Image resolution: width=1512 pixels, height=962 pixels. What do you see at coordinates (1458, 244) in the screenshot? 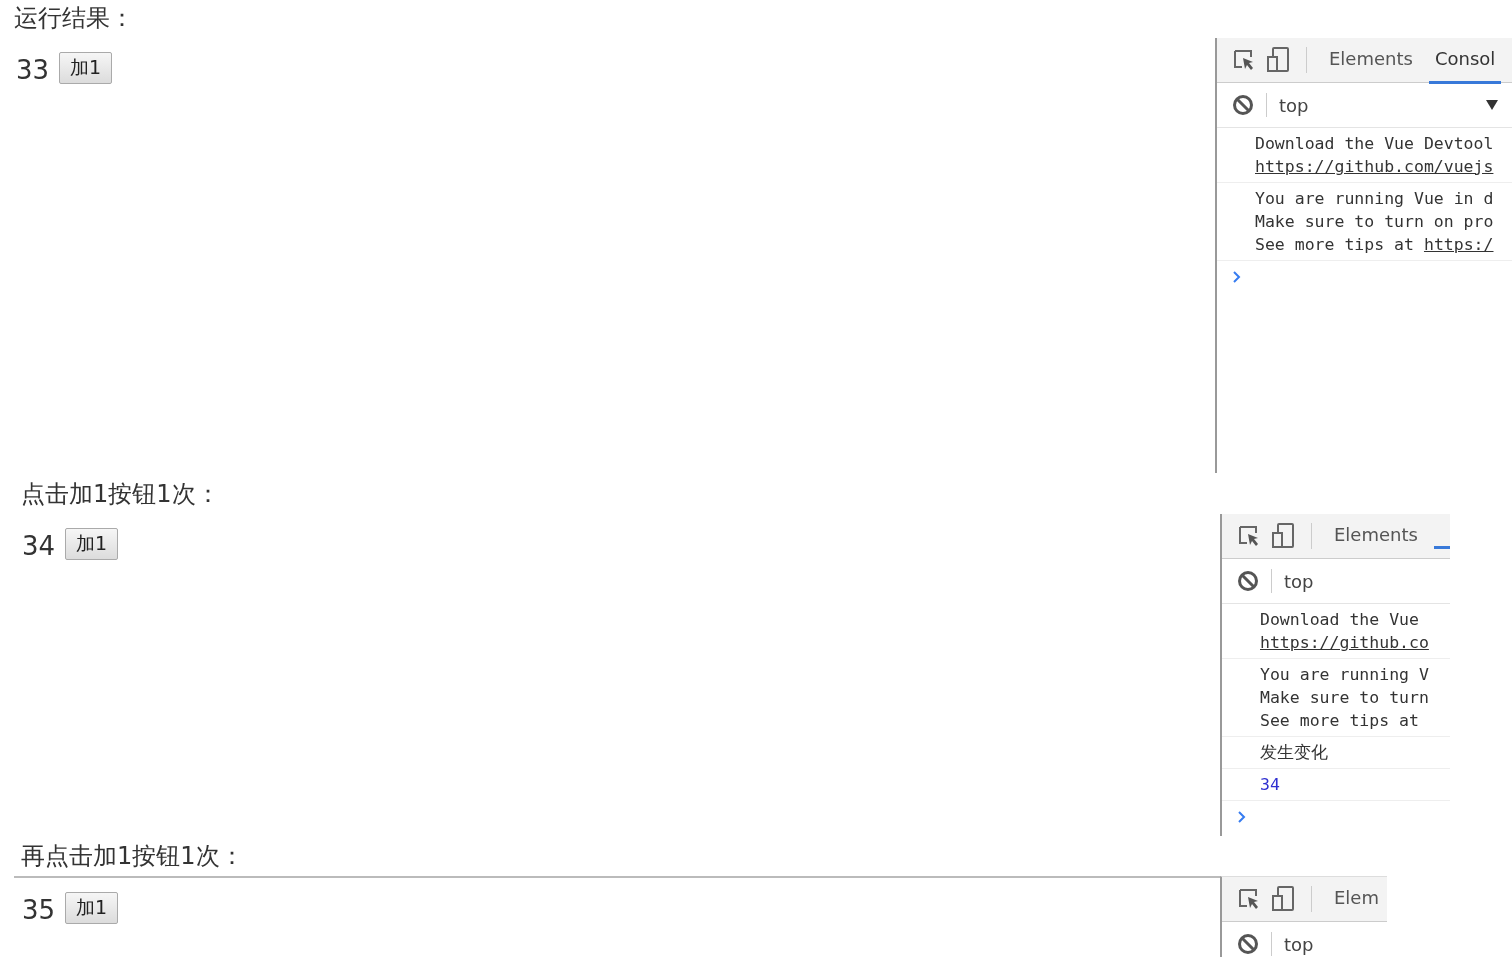
I see `console-link: https:/` at bounding box center [1458, 244].